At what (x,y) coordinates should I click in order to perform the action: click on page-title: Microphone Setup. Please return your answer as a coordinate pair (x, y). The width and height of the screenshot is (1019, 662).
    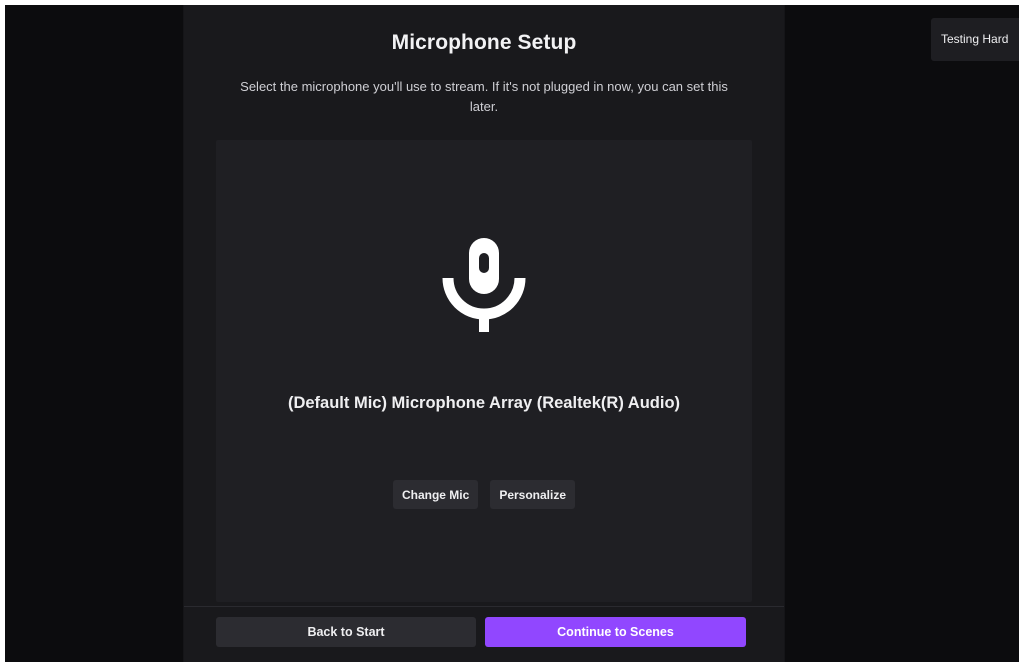
    Looking at the image, I should click on (484, 42).